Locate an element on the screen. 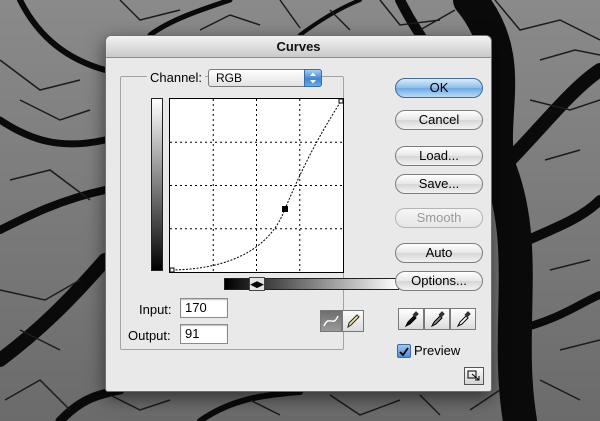 The height and width of the screenshot is (421, 600). output-field: 91 is located at coordinates (204, 334).